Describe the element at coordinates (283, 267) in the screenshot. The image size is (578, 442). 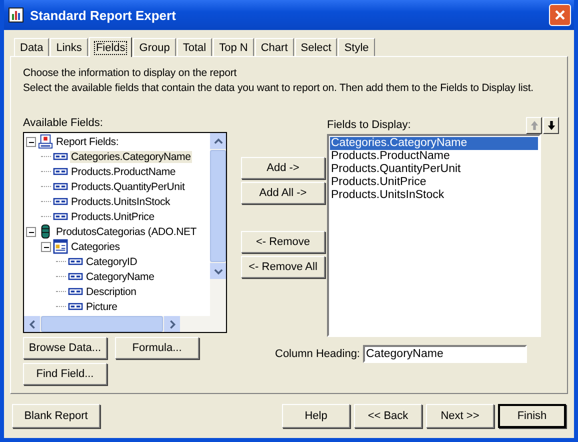
I see `remove-button: <- Remove All` at that location.